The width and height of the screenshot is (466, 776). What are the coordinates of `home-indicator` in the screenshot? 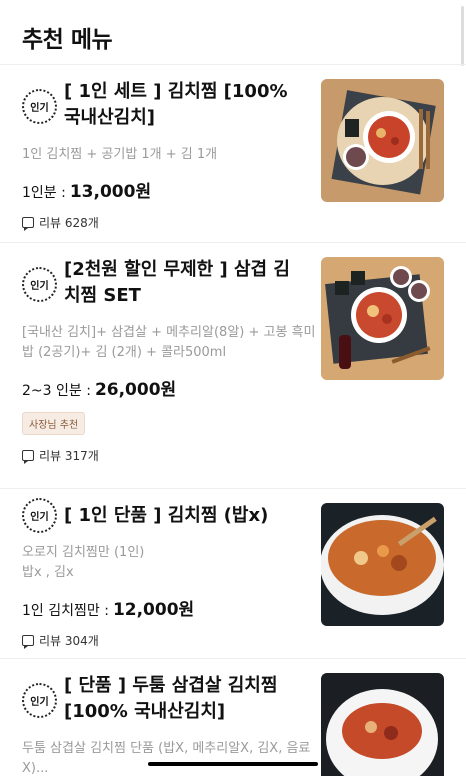 It's located at (233, 764).